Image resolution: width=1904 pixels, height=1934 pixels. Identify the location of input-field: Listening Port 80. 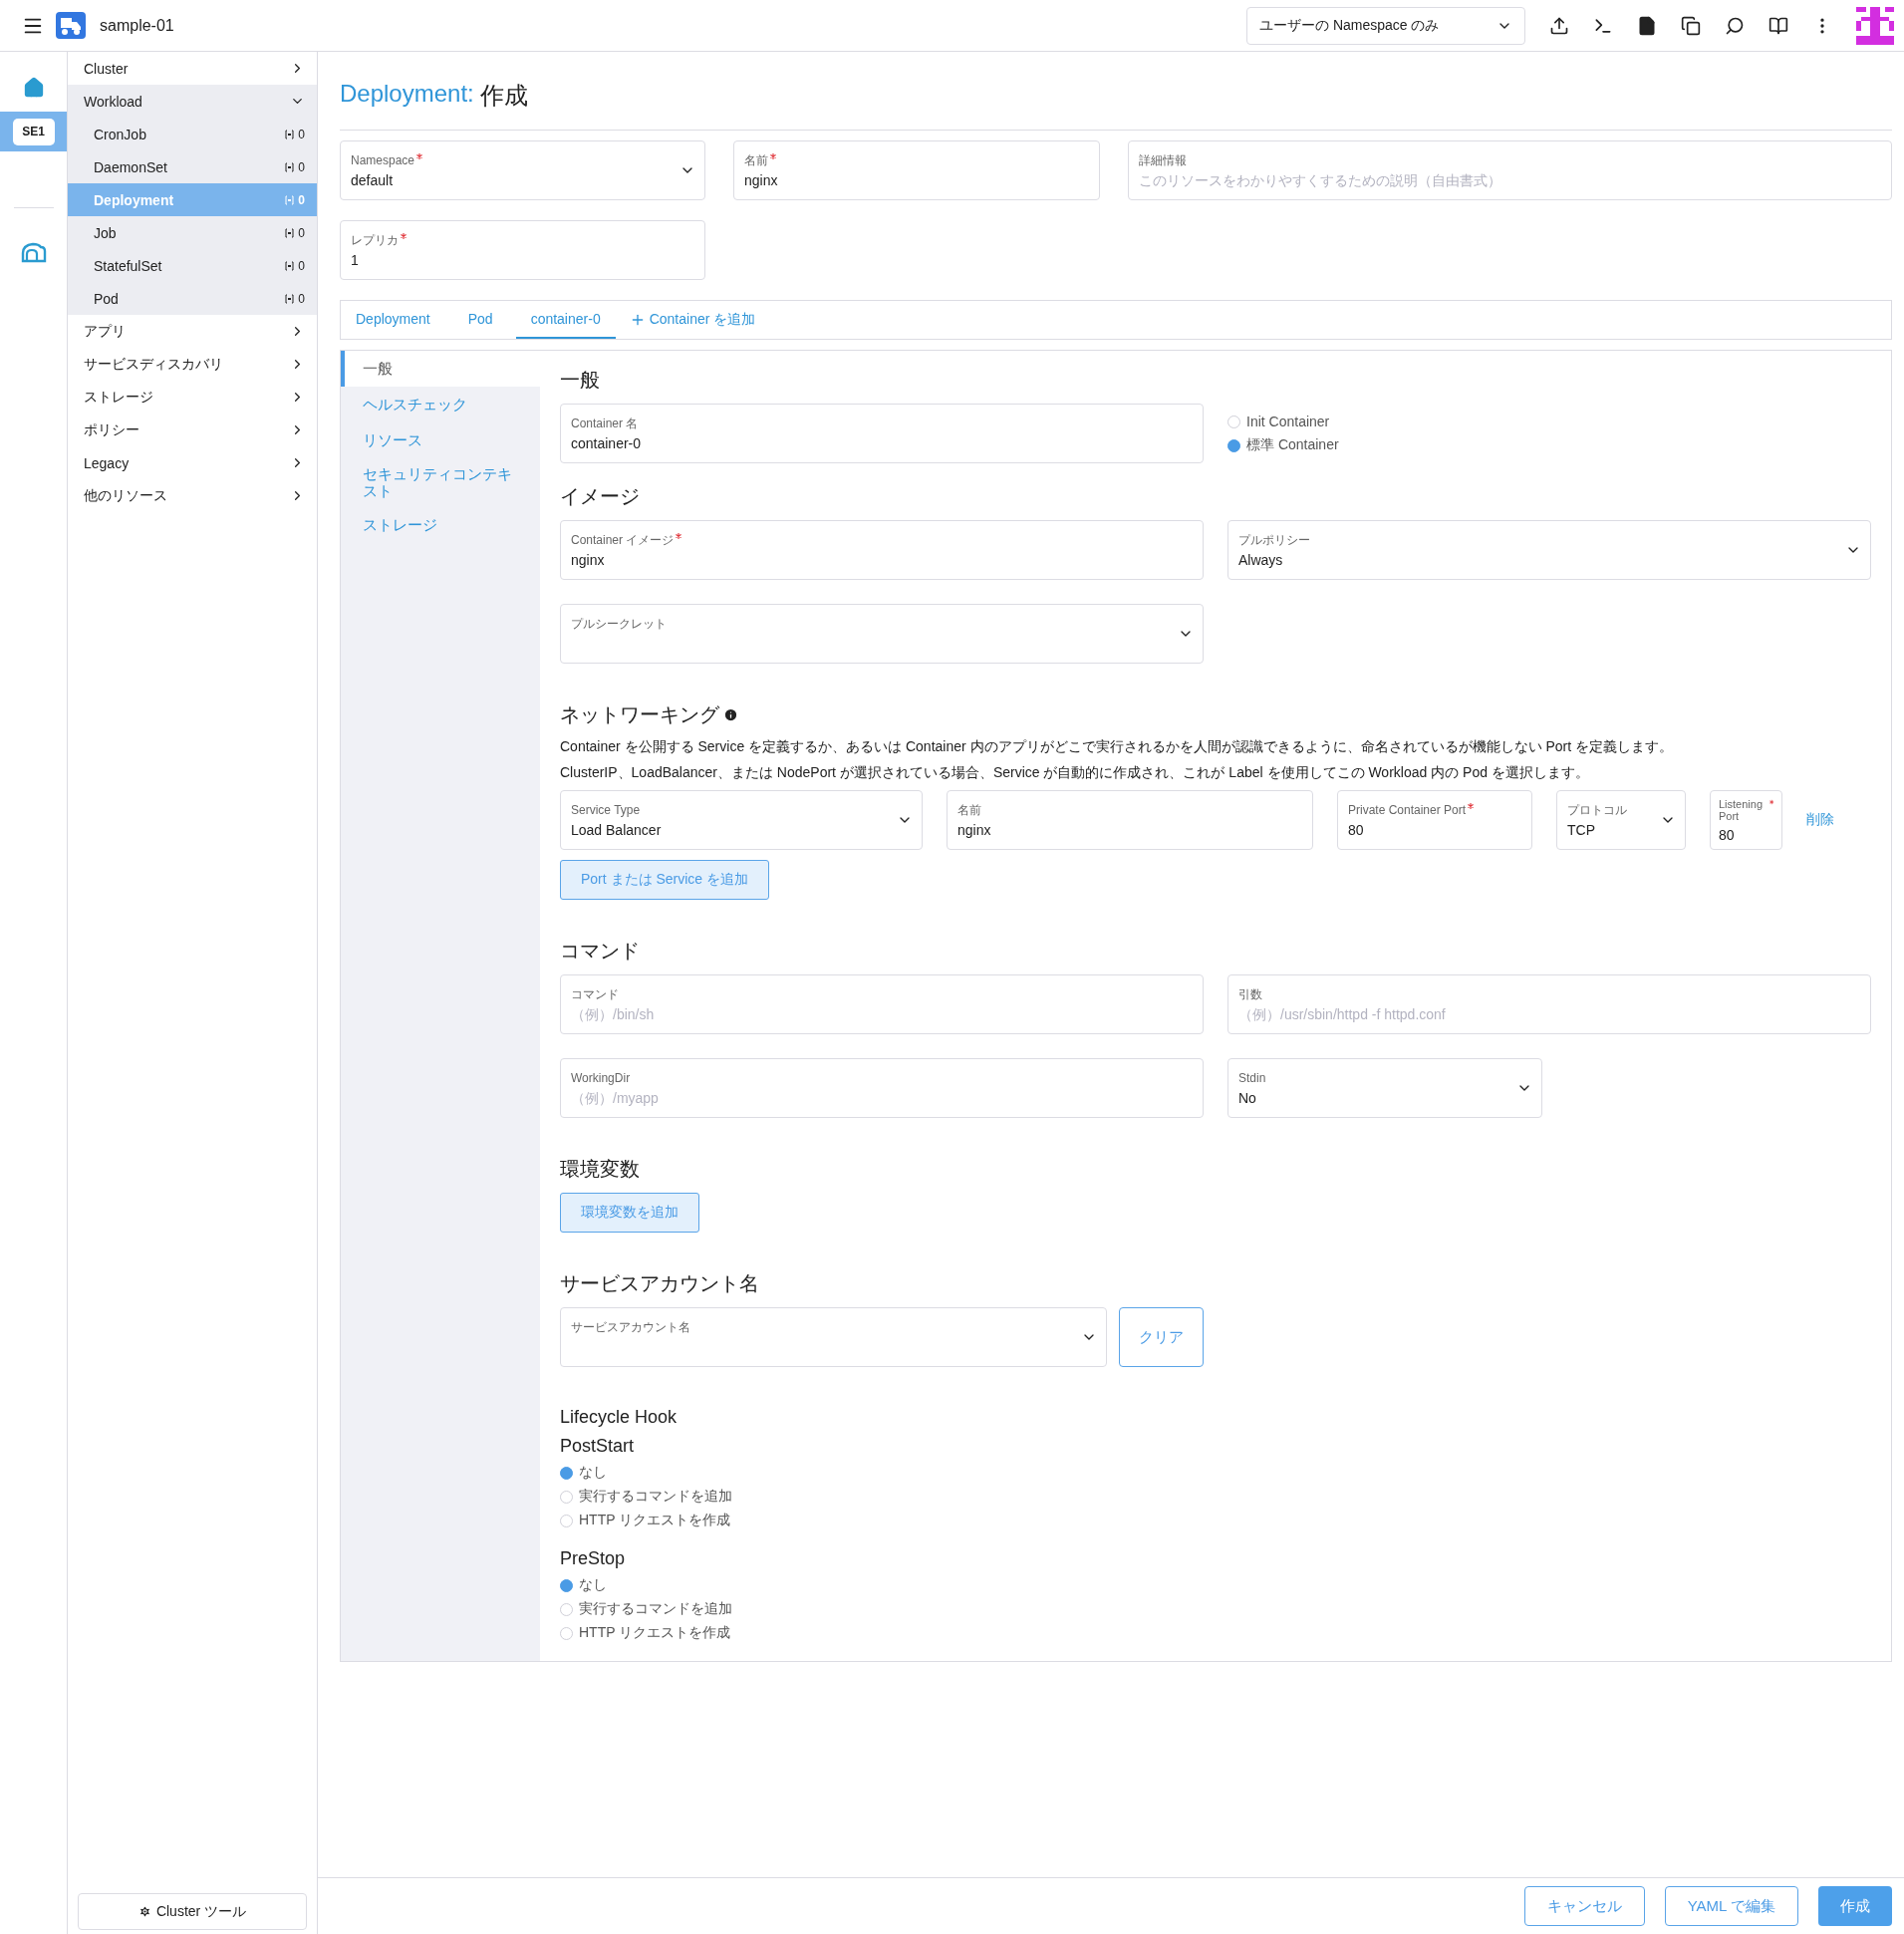
(1746, 820).